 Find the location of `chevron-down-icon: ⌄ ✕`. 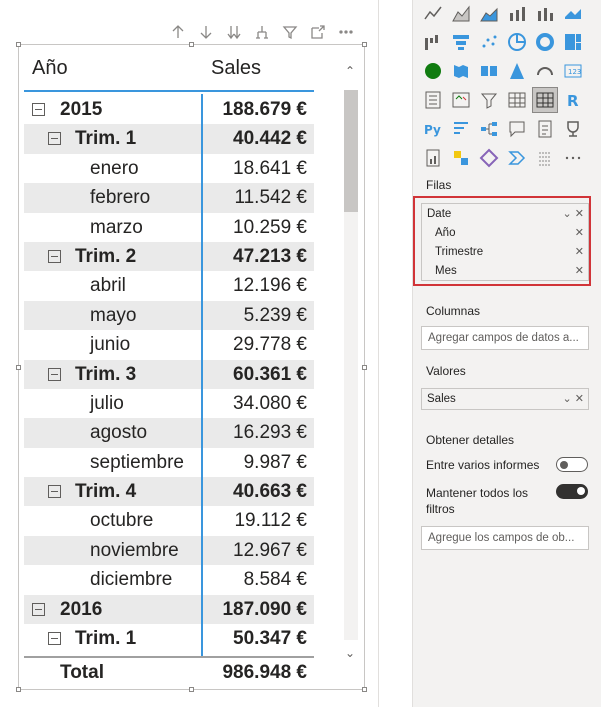

chevron-down-icon: ⌄ ✕ is located at coordinates (574, 399).